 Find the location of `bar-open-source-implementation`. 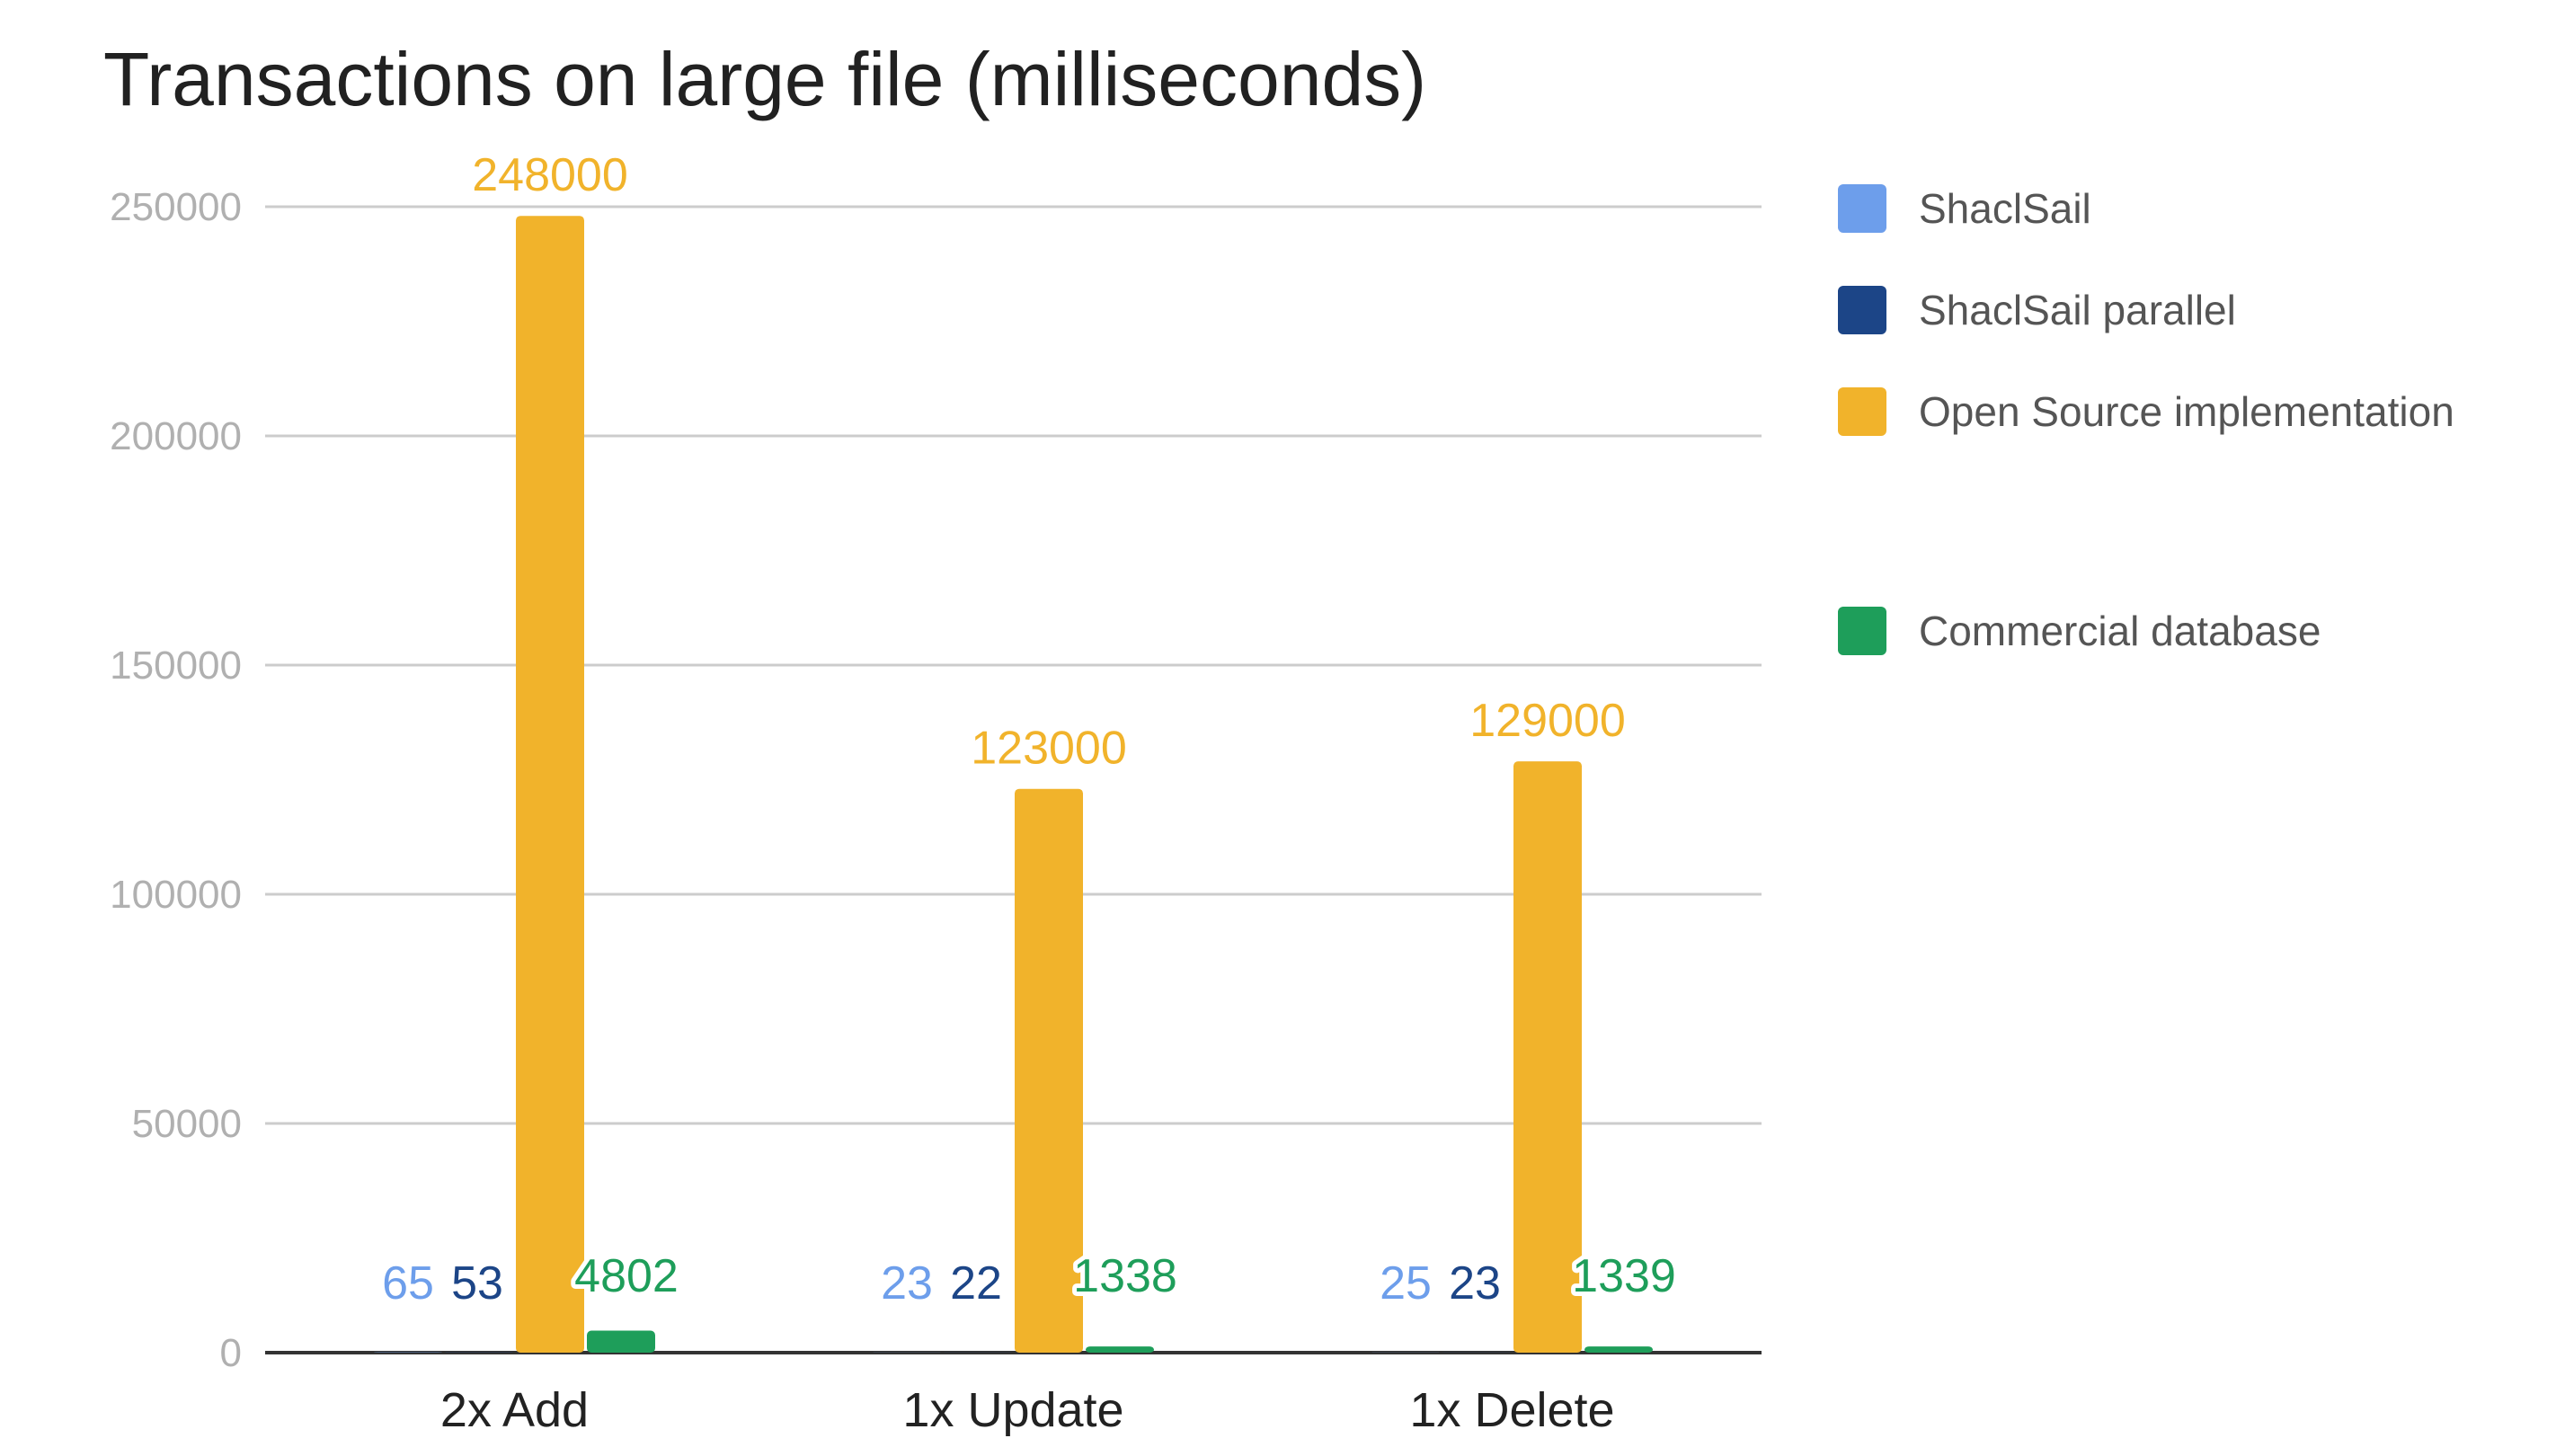

bar-open-source-implementation is located at coordinates (550, 785).